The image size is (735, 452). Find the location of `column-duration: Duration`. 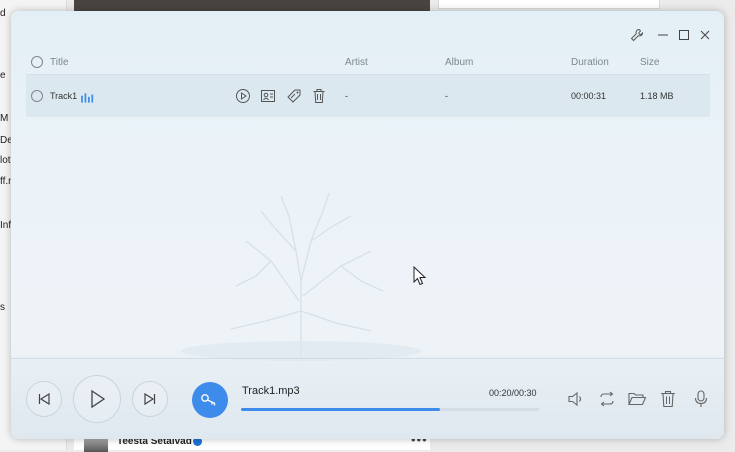

column-duration: Duration is located at coordinates (590, 62).